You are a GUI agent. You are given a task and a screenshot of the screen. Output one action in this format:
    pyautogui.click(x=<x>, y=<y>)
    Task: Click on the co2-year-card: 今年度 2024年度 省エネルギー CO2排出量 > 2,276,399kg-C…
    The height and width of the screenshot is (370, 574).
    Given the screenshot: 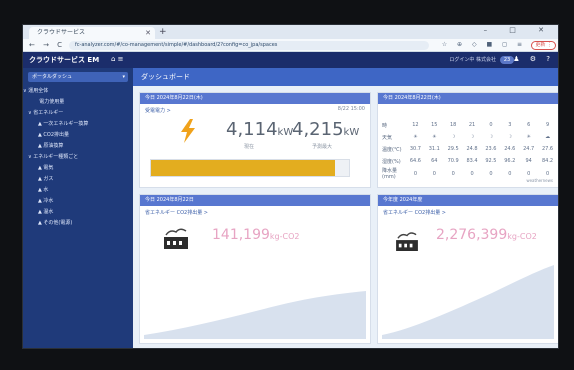 What is the action you would take?
    pyautogui.click(x=467, y=269)
    